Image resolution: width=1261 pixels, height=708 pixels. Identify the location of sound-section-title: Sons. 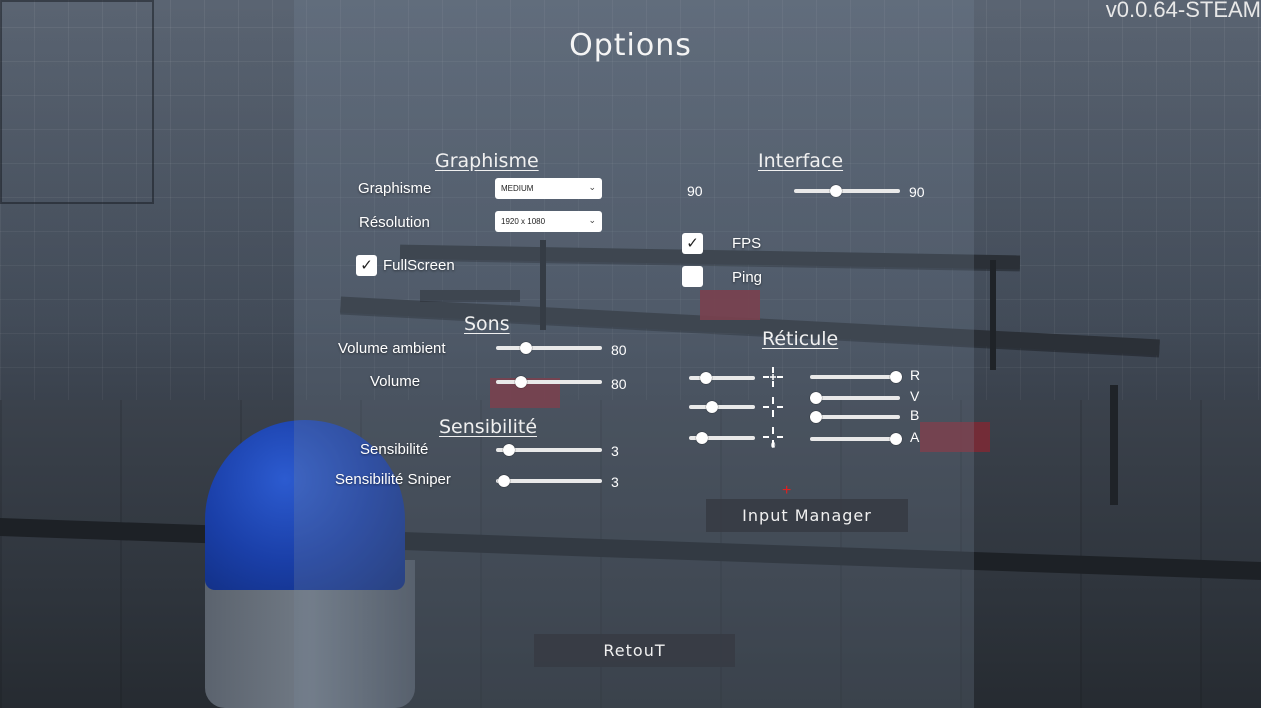
(487, 324).